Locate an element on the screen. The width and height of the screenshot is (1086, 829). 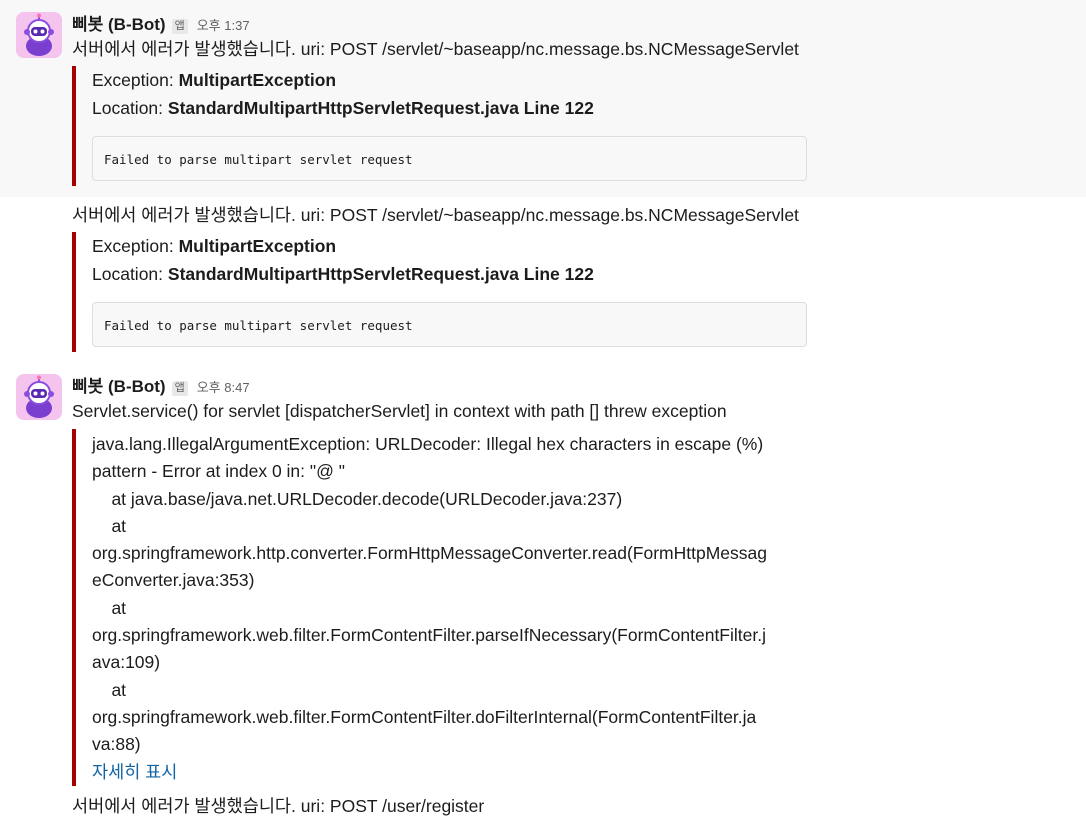
timestamp: 오후 8:47 is located at coordinates (223, 386).